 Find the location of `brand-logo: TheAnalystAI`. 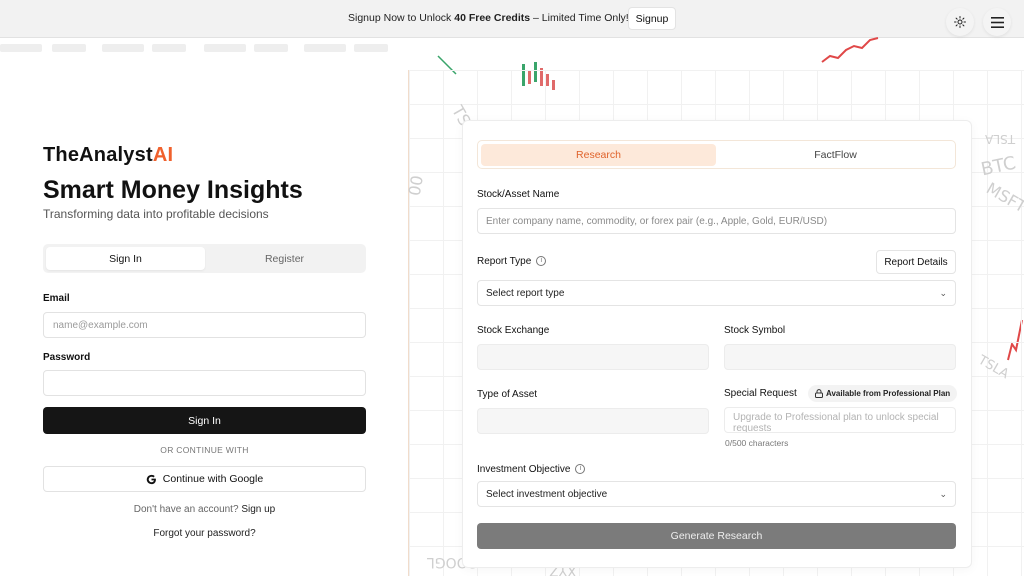

brand-logo: TheAnalystAI is located at coordinates (108, 155).